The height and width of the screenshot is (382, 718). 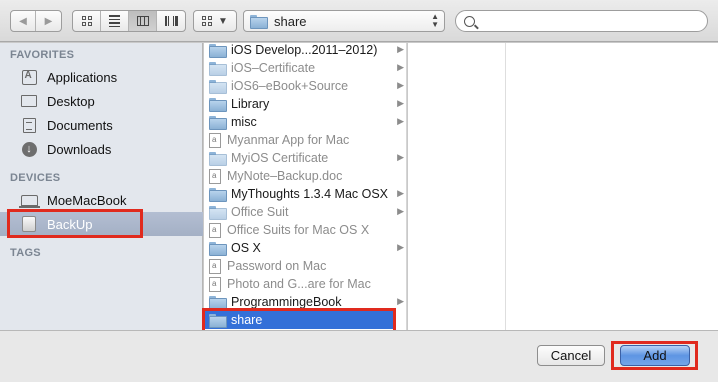 What do you see at coordinates (87, 200) in the screenshot?
I see `sidebar-item-label: MoeMacBook` at bounding box center [87, 200].